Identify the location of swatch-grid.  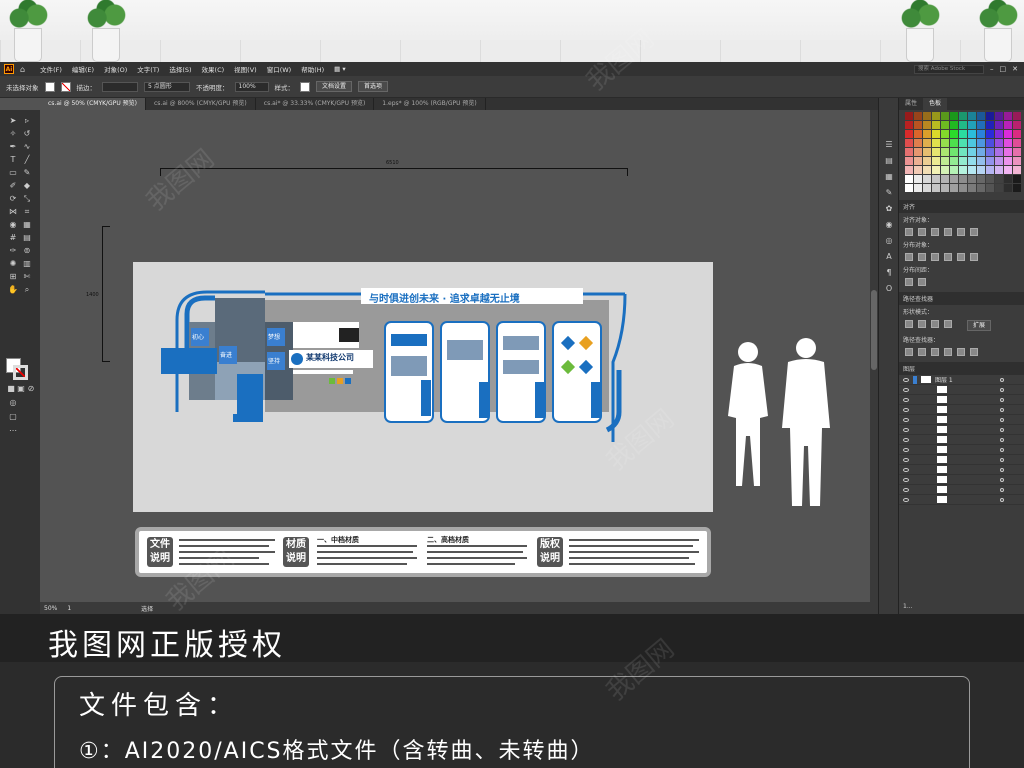
(961, 152).